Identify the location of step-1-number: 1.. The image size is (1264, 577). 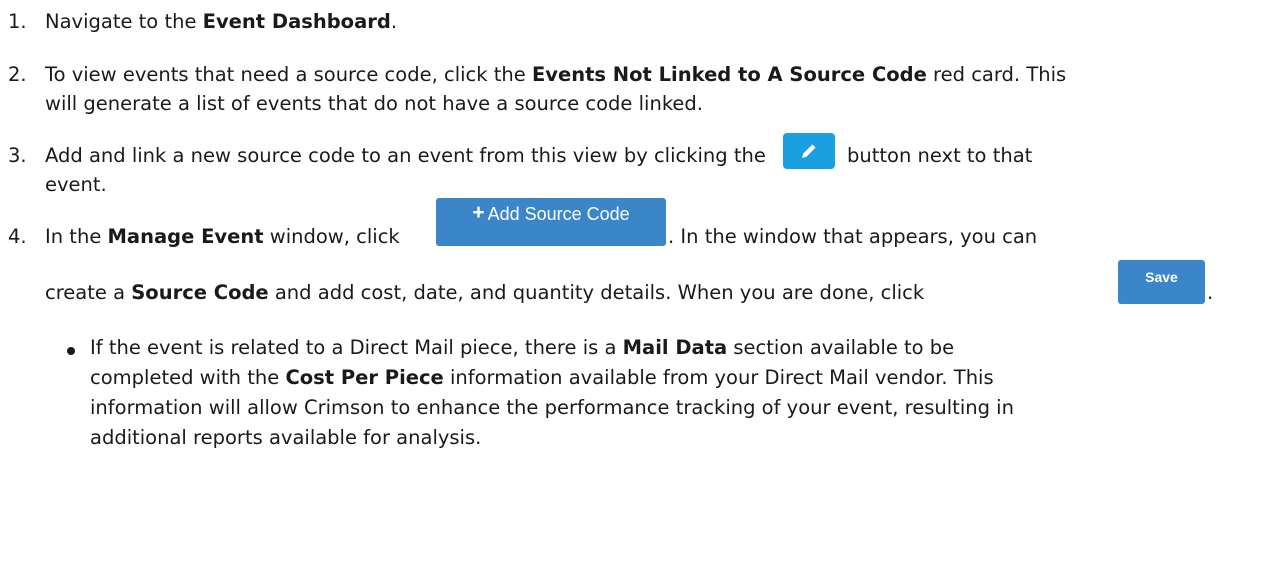
(17, 21).